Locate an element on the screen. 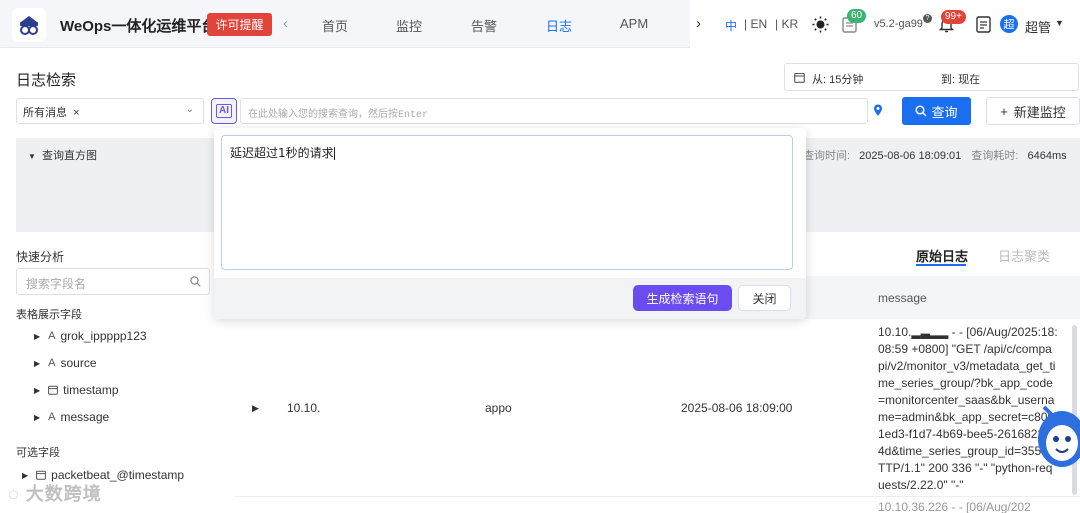 The height and width of the screenshot is (513, 1080). new-monitor-label: 新建监控 is located at coordinates (1039, 112).